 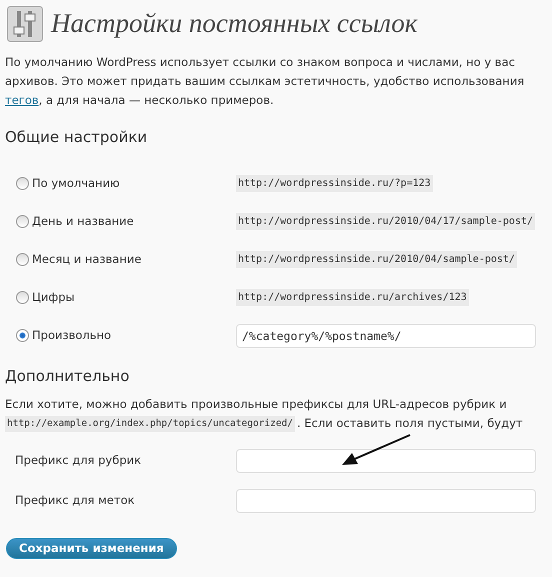 What do you see at coordinates (76, 137) in the screenshot?
I see `section-heading: Общие настройки` at bounding box center [76, 137].